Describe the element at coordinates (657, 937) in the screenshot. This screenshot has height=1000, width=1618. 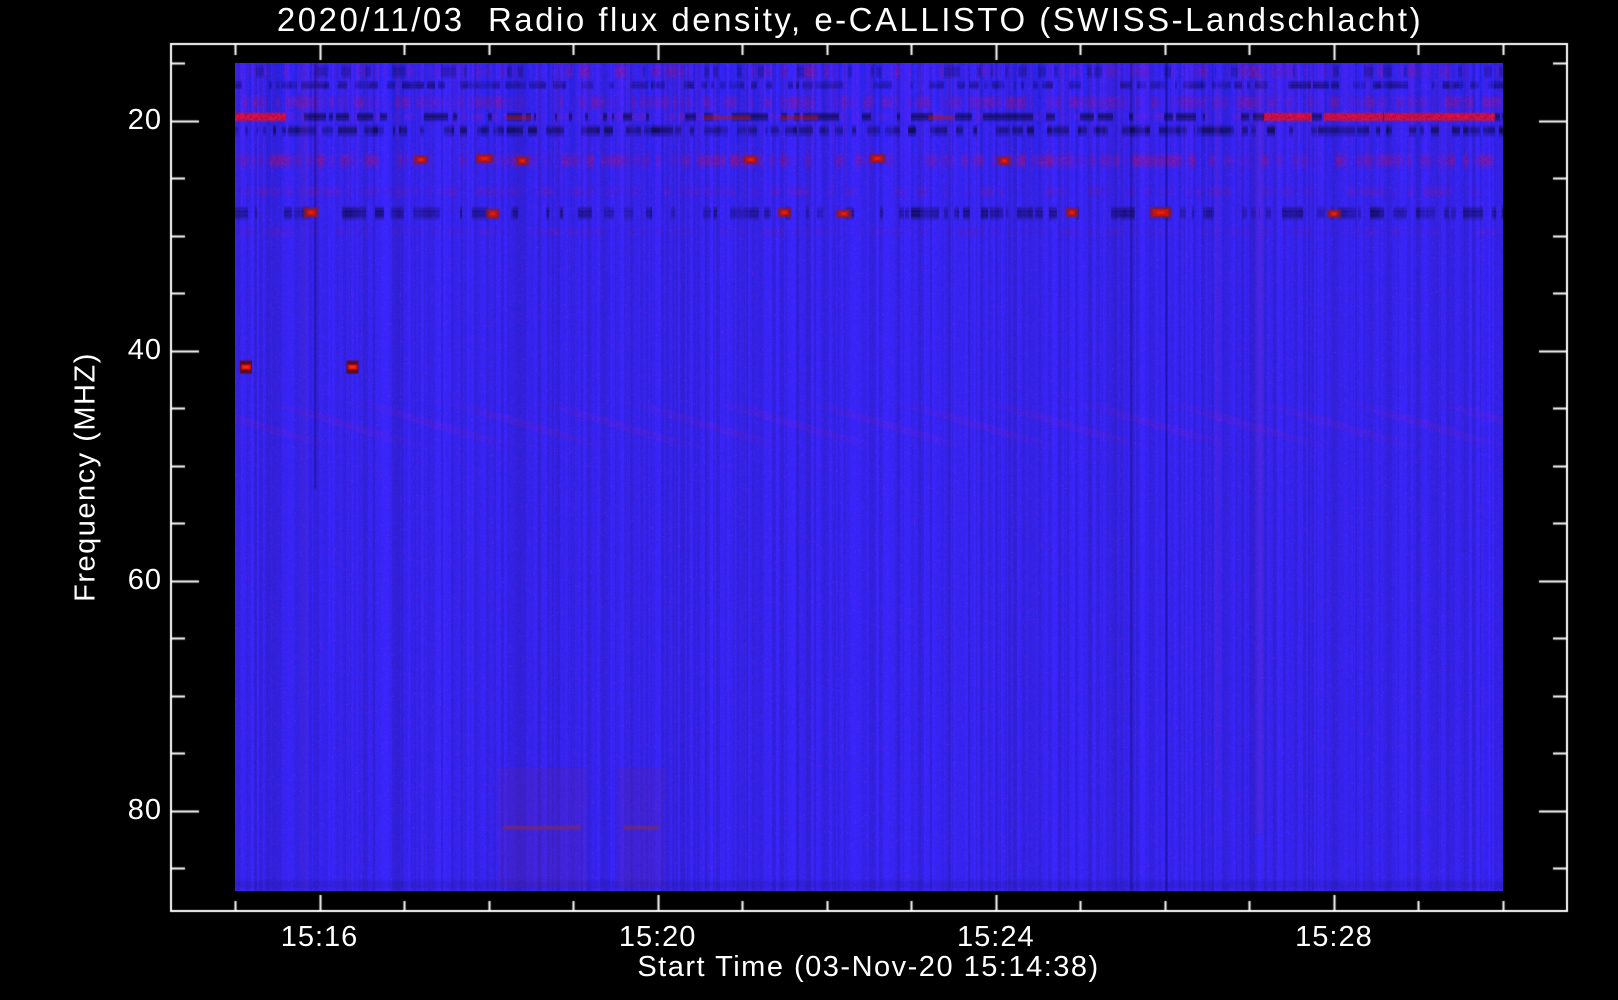
I see `x-tick-label: 15:20` at that location.